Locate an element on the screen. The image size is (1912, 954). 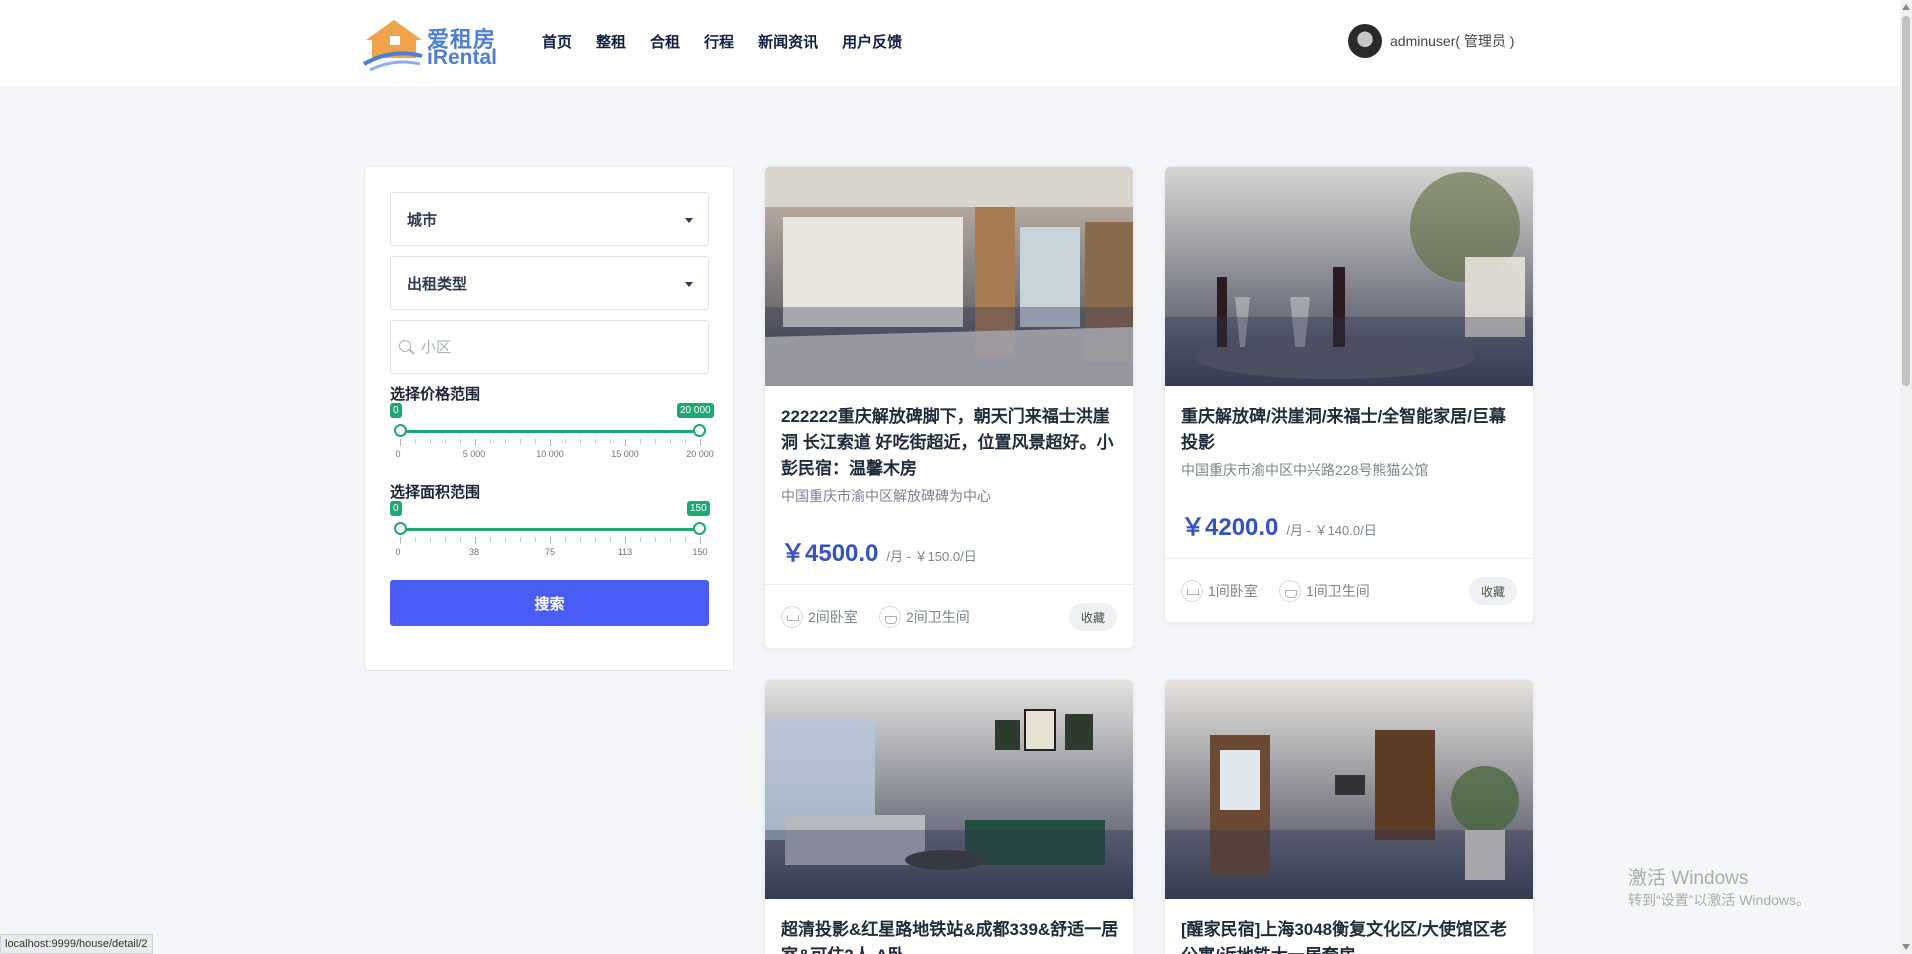
price-range-track is located at coordinates (550, 431).